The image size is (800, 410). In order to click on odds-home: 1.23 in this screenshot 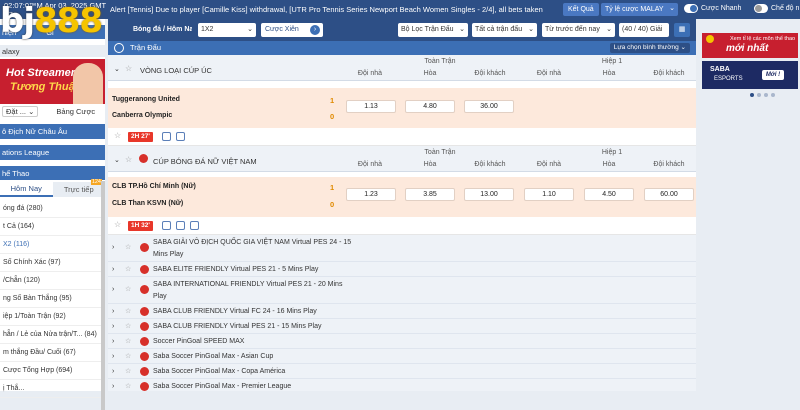, I will do `click(371, 194)`.